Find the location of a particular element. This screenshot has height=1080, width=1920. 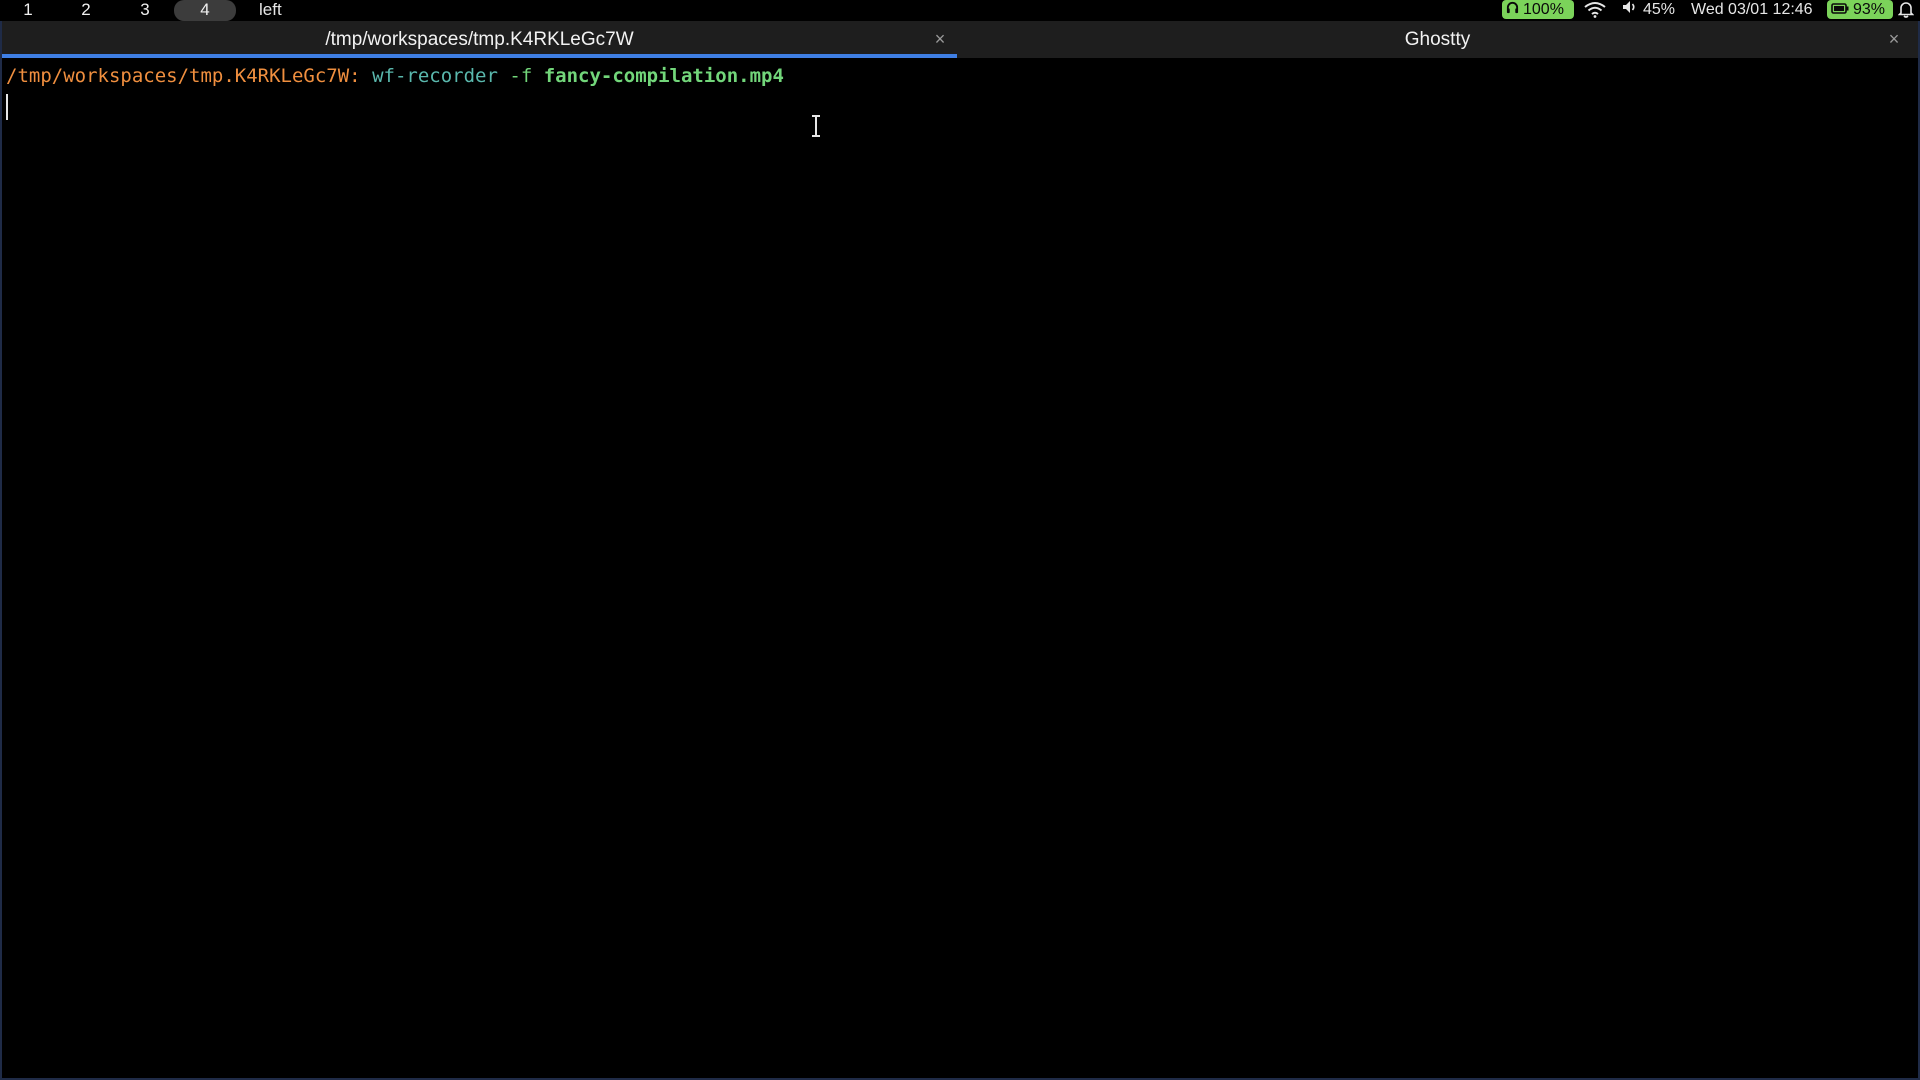

input-line is located at coordinates (961, 106).